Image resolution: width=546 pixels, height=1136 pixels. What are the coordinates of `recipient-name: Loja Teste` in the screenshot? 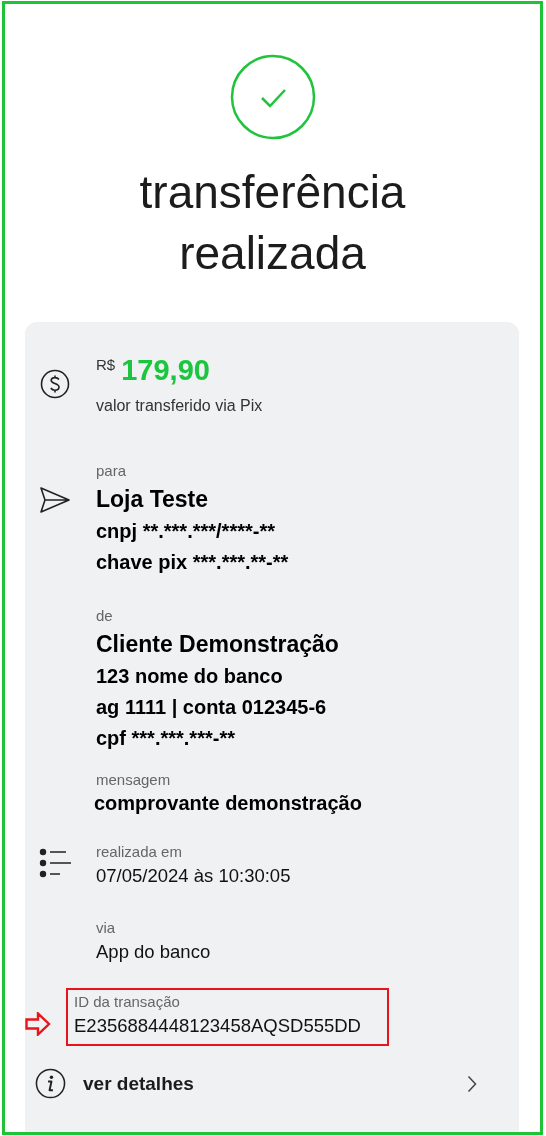 It's located at (153, 499).